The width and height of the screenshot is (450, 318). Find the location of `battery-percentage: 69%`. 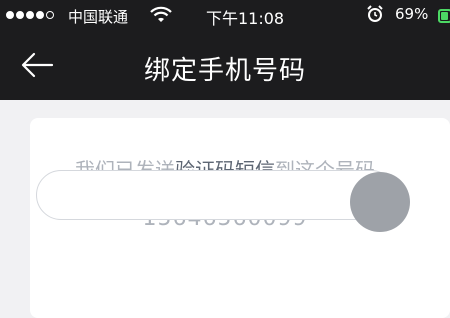

battery-percentage: 69% is located at coordinates (412, 14).